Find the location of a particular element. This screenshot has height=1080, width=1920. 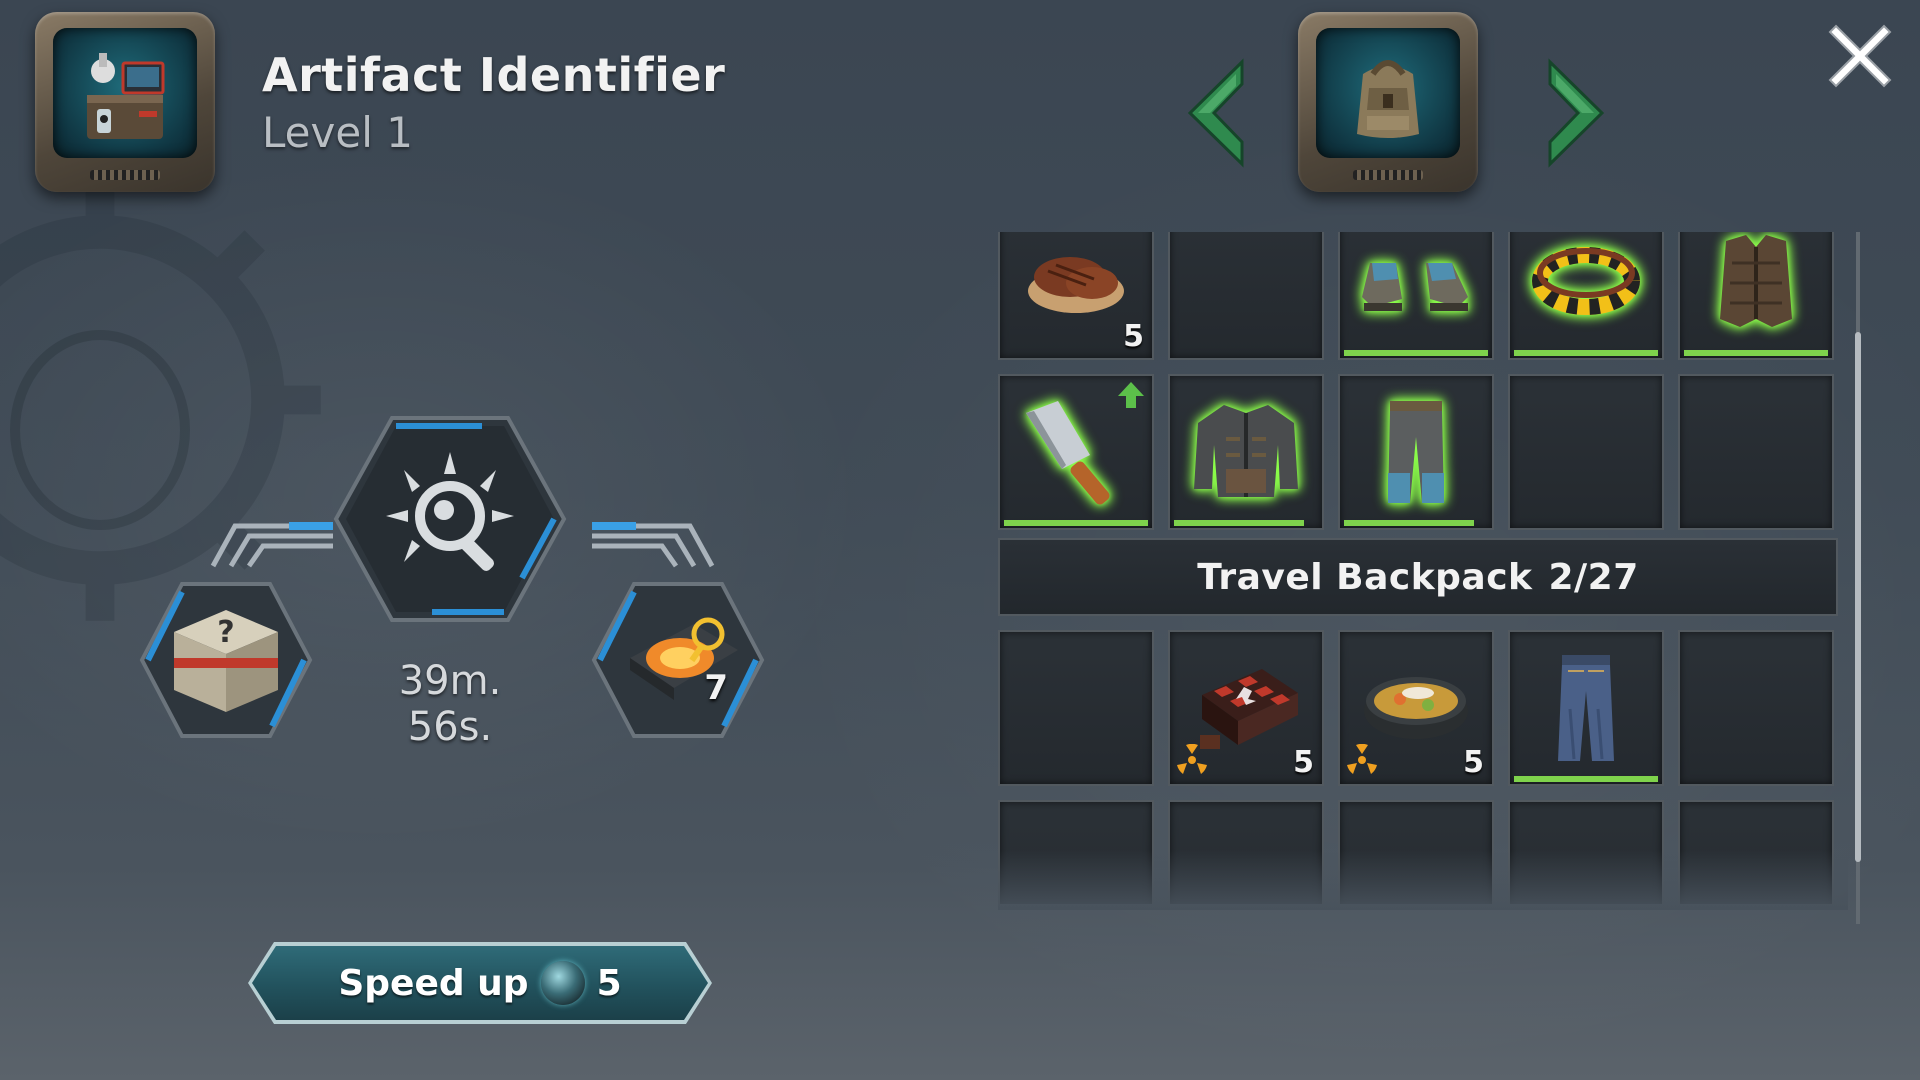

backpack-icon is located at coordinates (1388, 99).